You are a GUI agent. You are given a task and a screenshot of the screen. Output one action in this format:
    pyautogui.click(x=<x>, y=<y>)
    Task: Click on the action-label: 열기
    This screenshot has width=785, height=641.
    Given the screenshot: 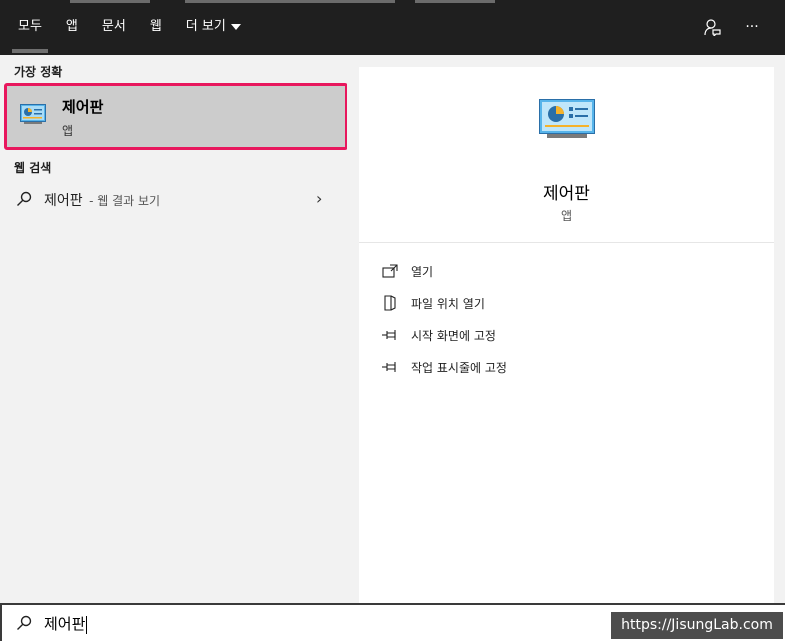 What is the action you would take?
    pyautogui.click(x=422, y=271)
    